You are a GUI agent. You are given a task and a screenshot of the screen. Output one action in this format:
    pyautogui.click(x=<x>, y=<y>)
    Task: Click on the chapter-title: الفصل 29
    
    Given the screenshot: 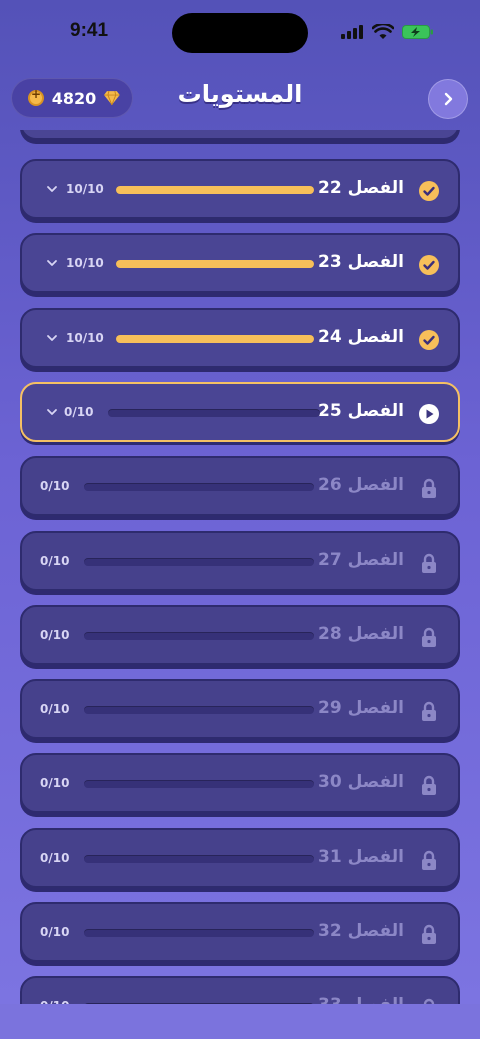 What is the action you would take?
    pyautogui.click(x=361, y=708)
    